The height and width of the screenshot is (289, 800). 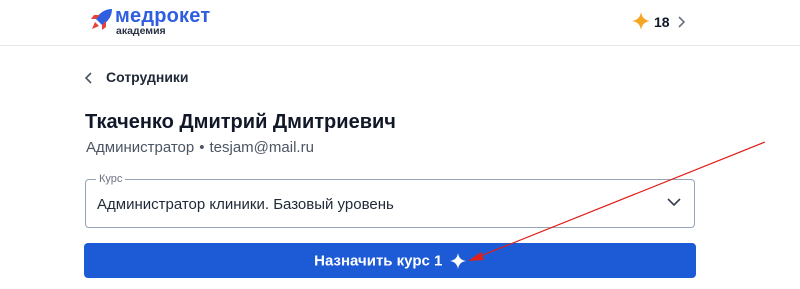 What do you see at coordinates (147, 77) in the screenshot?
I see `back-link-label: Сотрудники` at bounding box center [147, 77].